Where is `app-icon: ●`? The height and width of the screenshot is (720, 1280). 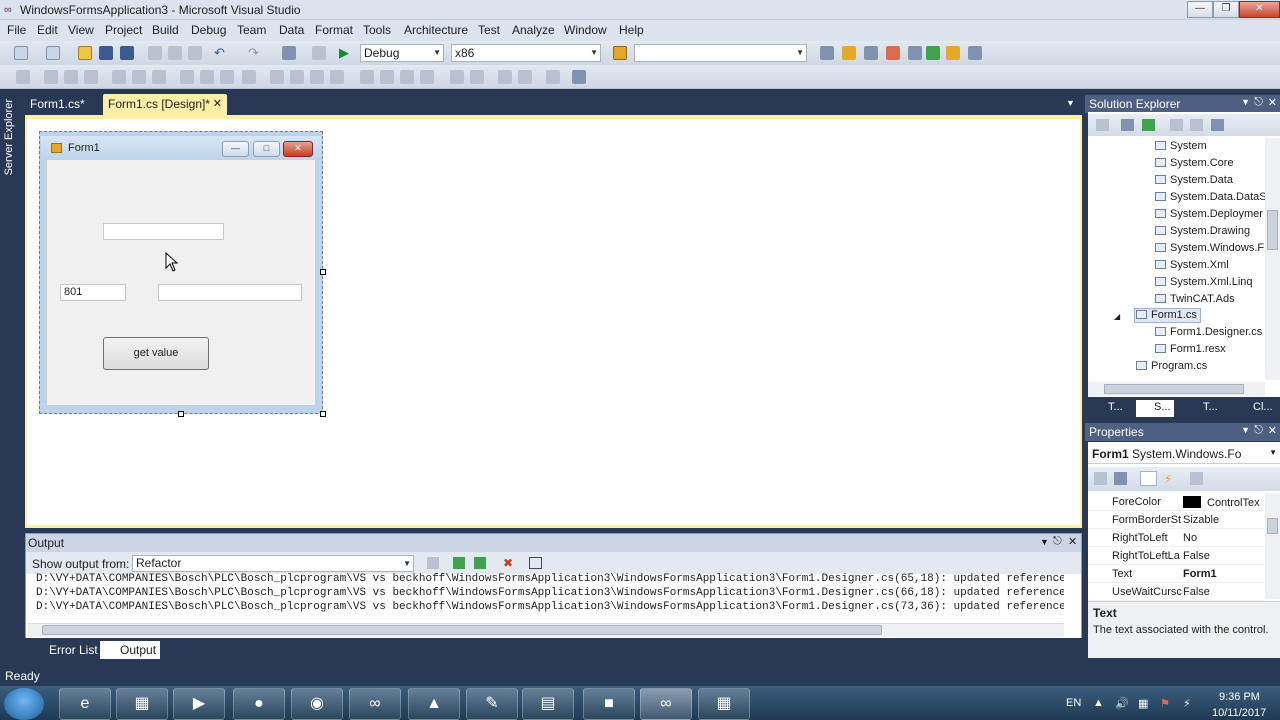 app-icon: ● is located at coordinates (259, 704).